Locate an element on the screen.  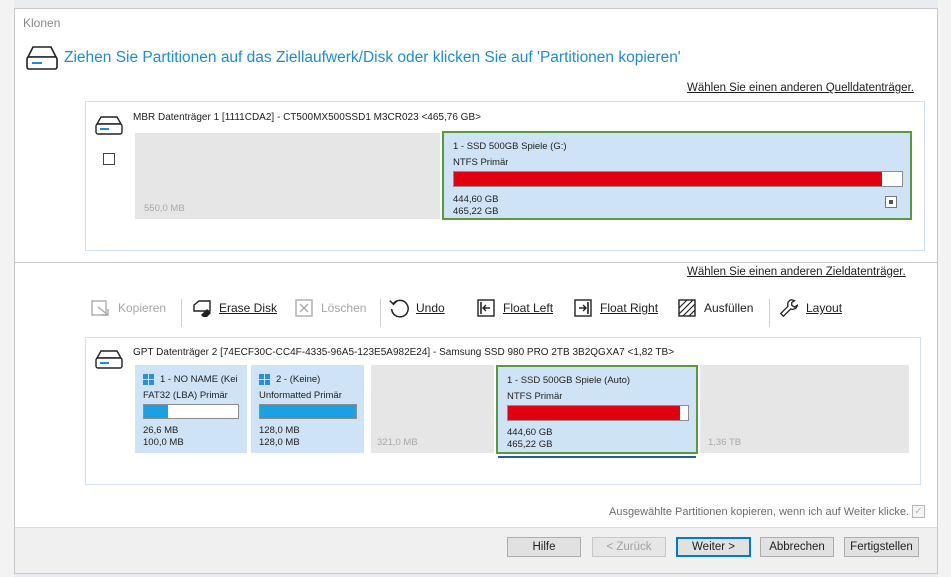
partition-select-checkbox is located at coordinates (891, 202).